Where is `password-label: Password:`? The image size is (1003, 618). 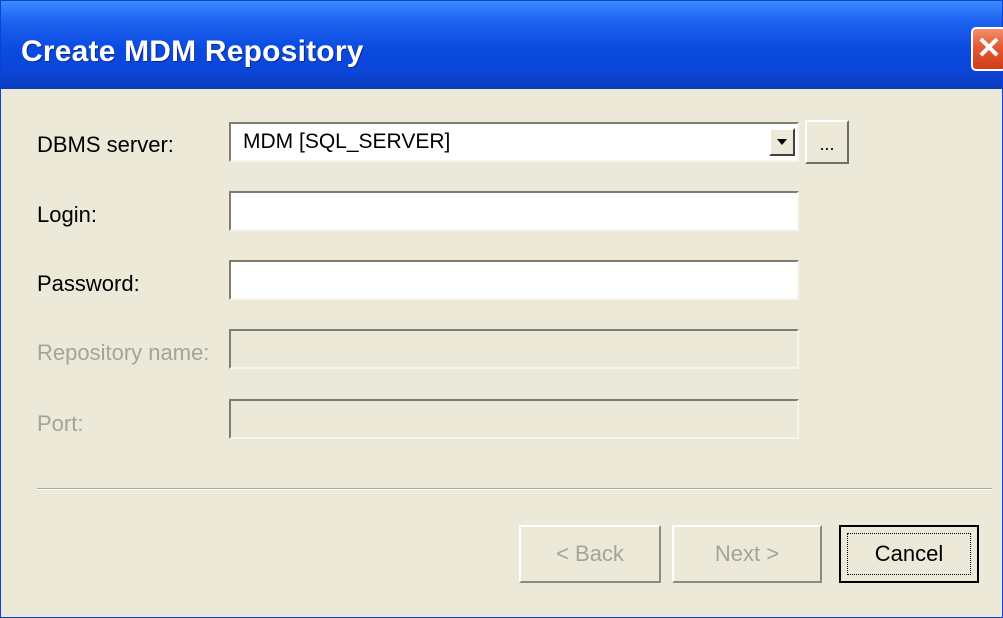 password-label: Password: is located at coordinates (88, 283).